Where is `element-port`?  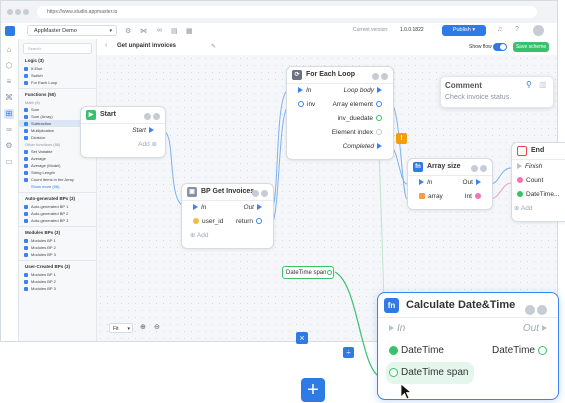 element-port is located at coordinates (379, 104).